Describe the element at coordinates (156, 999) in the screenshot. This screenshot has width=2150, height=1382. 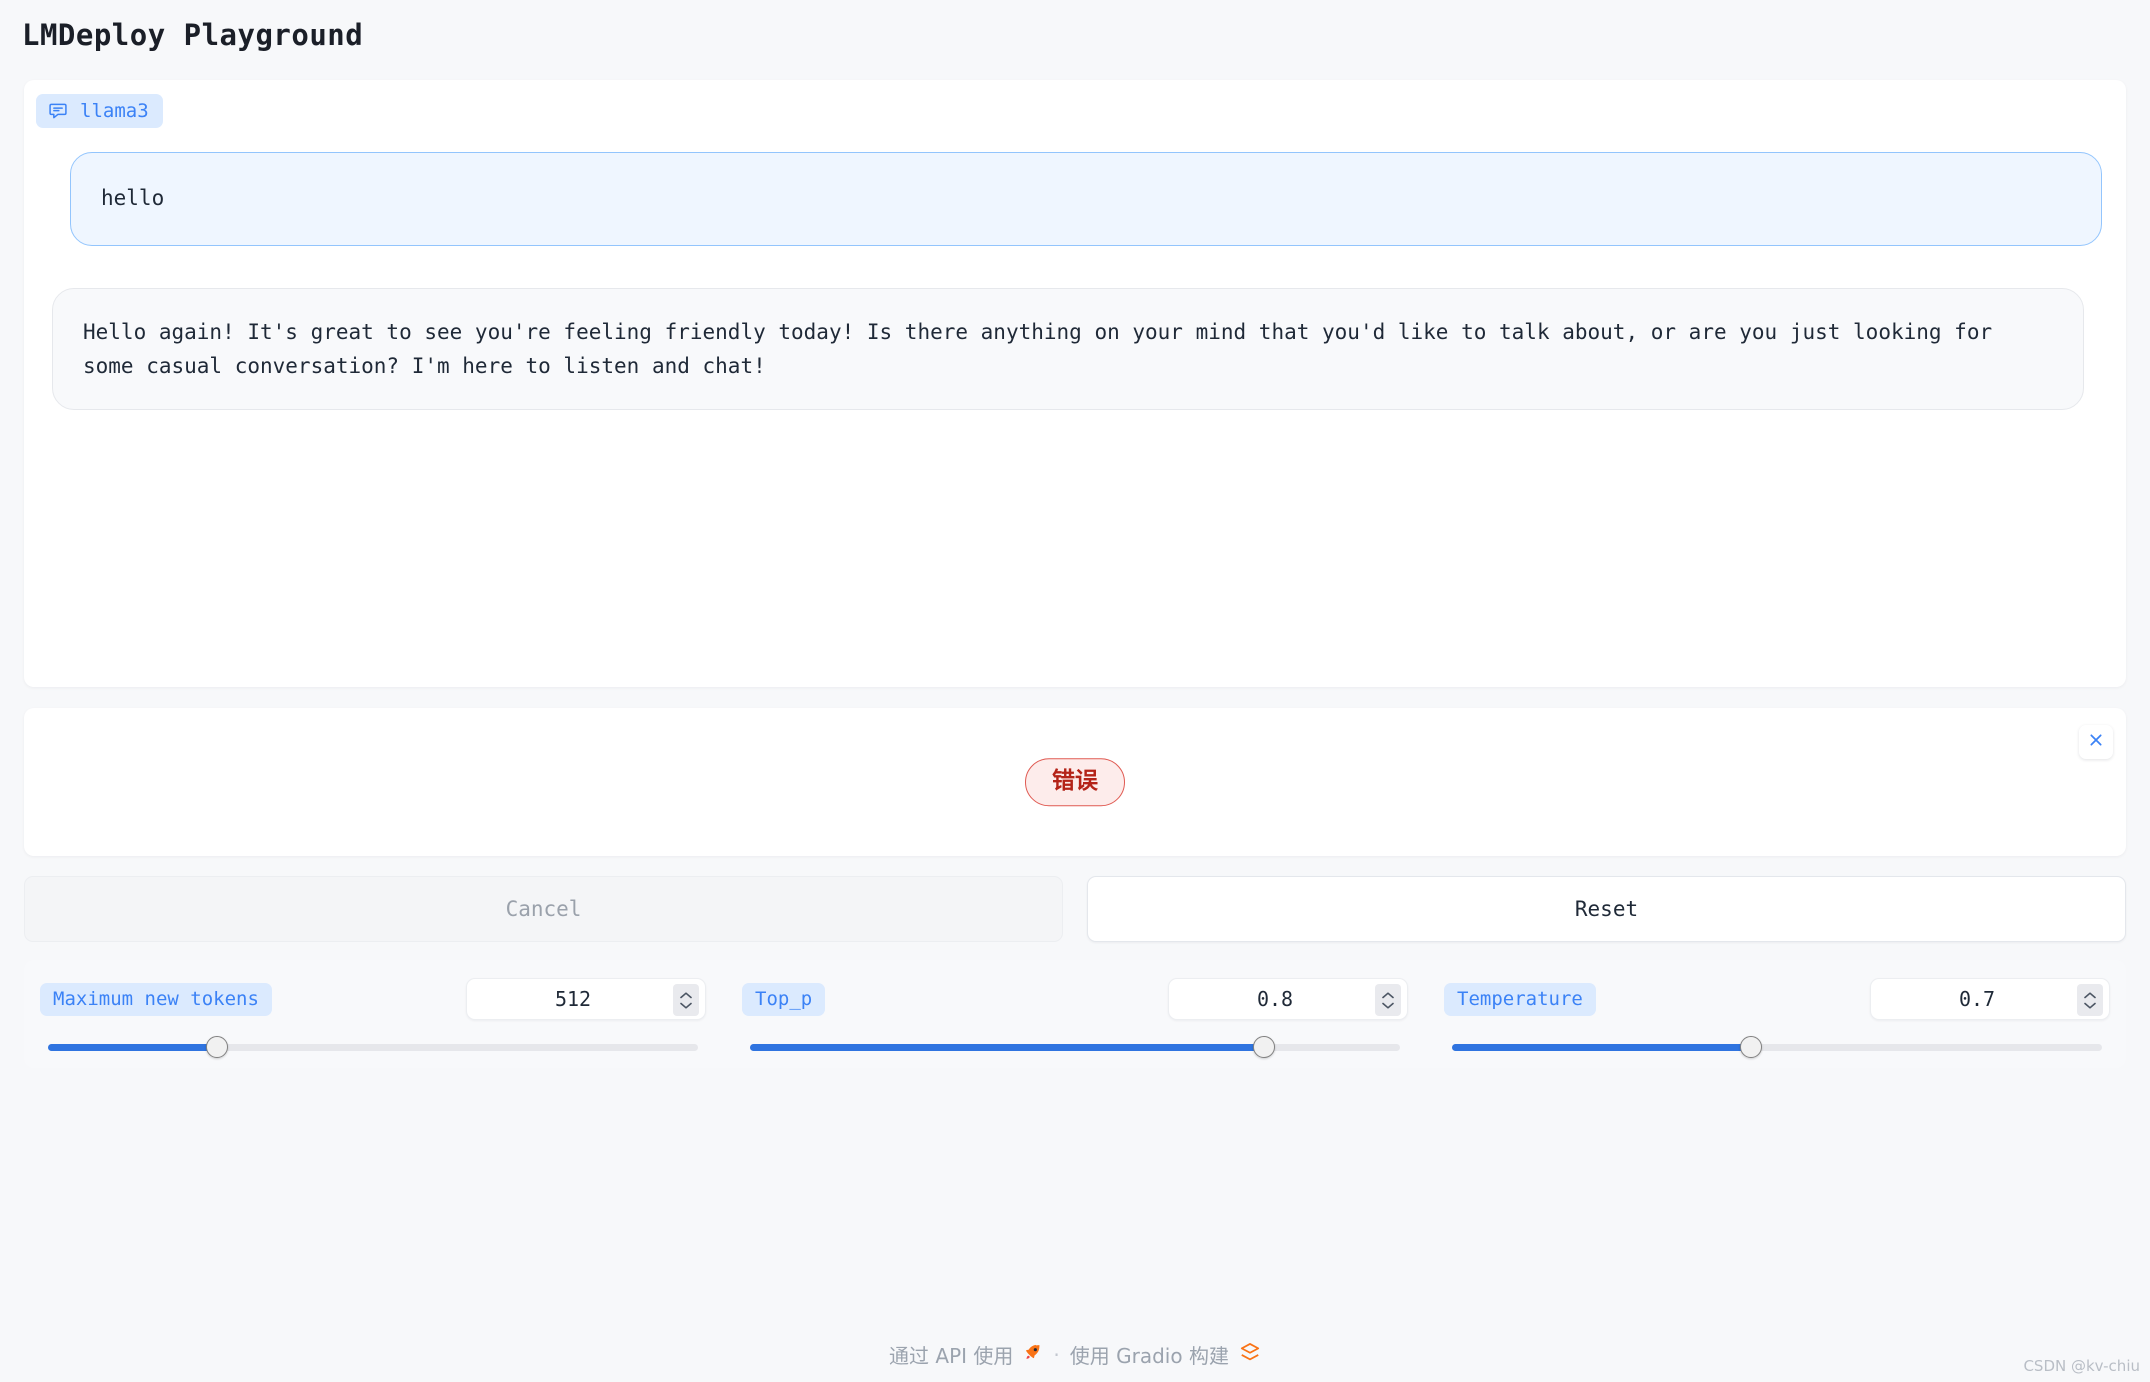
I see `control-label: Maximum new tokens` at that location.